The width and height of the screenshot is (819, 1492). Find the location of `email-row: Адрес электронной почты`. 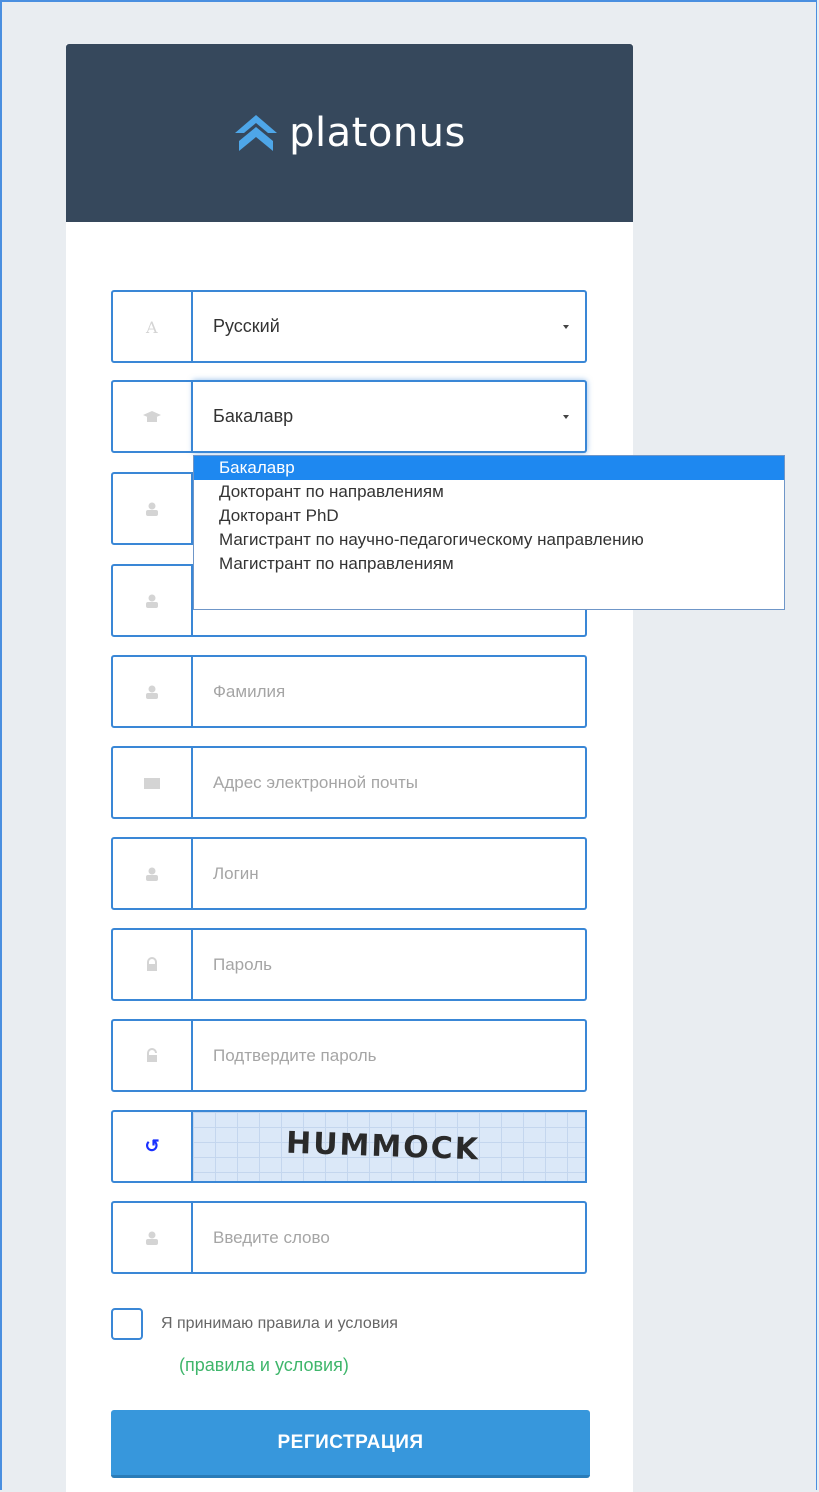

email-row: Адрес электронной почты is located at coordinates (349, 782).